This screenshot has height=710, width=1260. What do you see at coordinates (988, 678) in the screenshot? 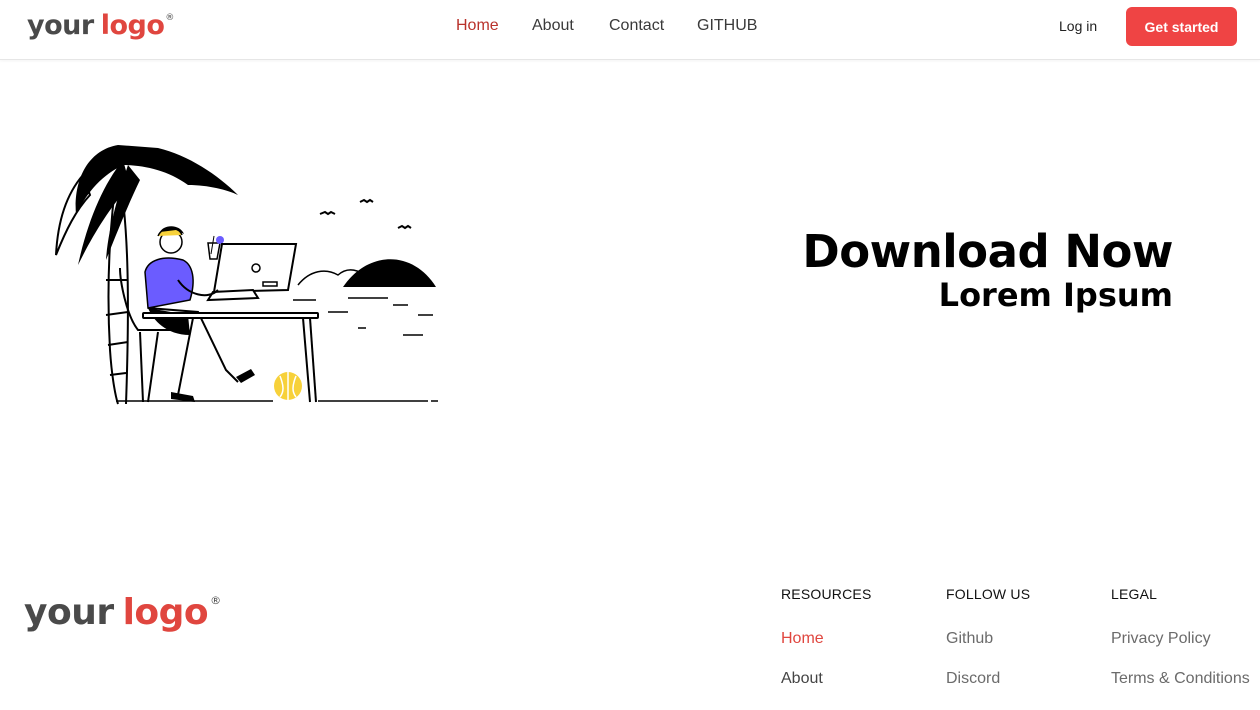
I see `footer-link-discord: Discord` at bounding box center [988, 678].